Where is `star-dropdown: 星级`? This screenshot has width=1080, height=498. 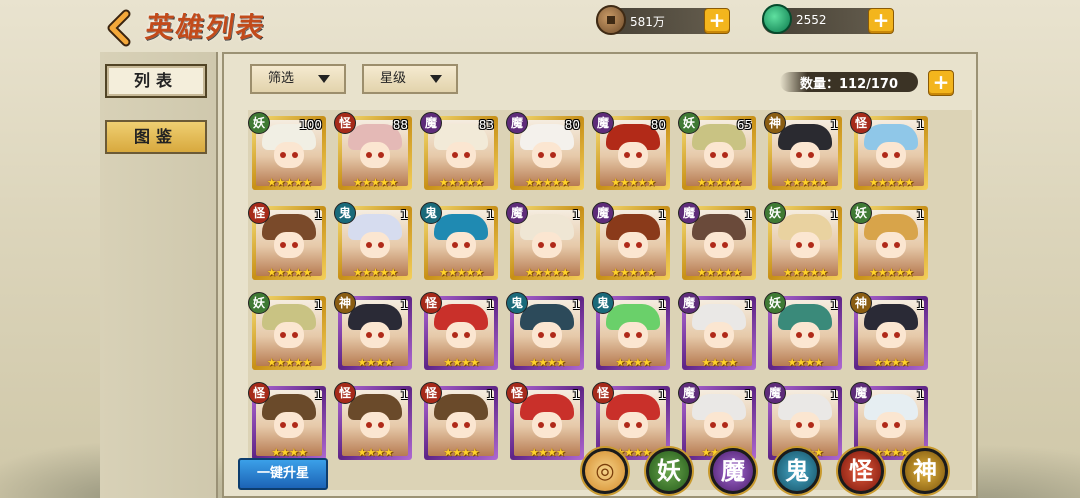
star-dropdown: 星级 is located at coordinates (410, 79).